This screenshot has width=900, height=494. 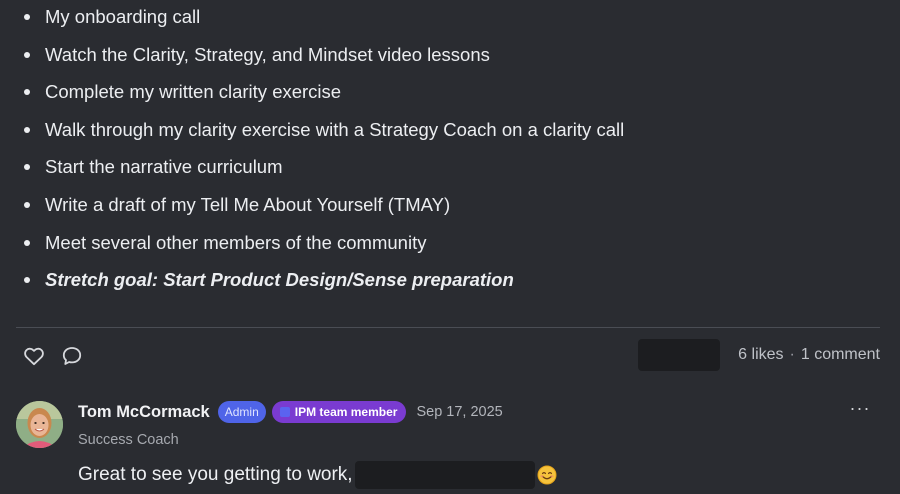 What do you see at coordinates (679, 355) in the screenshot?
I see `redacted-liker-avatars` at bounding box center [679, 355].